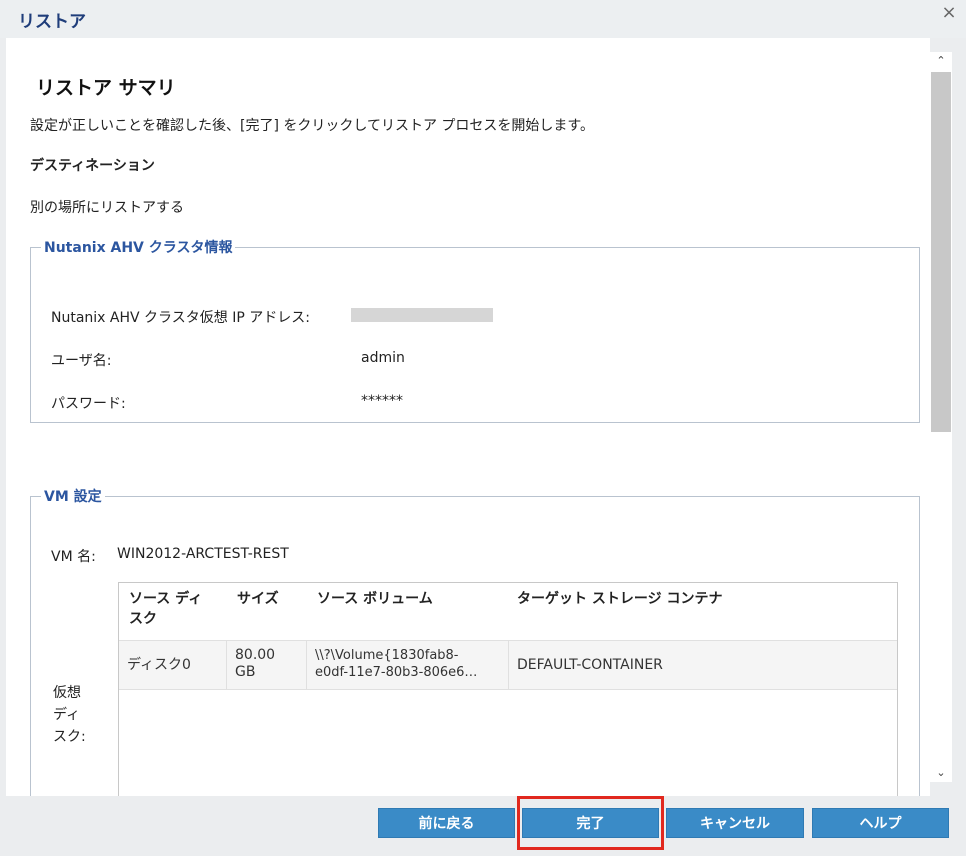 Image resolution: width=966 pixels, height=856 pixels. I want to click on cell-size: 80.00 GB, so click(267, 665).